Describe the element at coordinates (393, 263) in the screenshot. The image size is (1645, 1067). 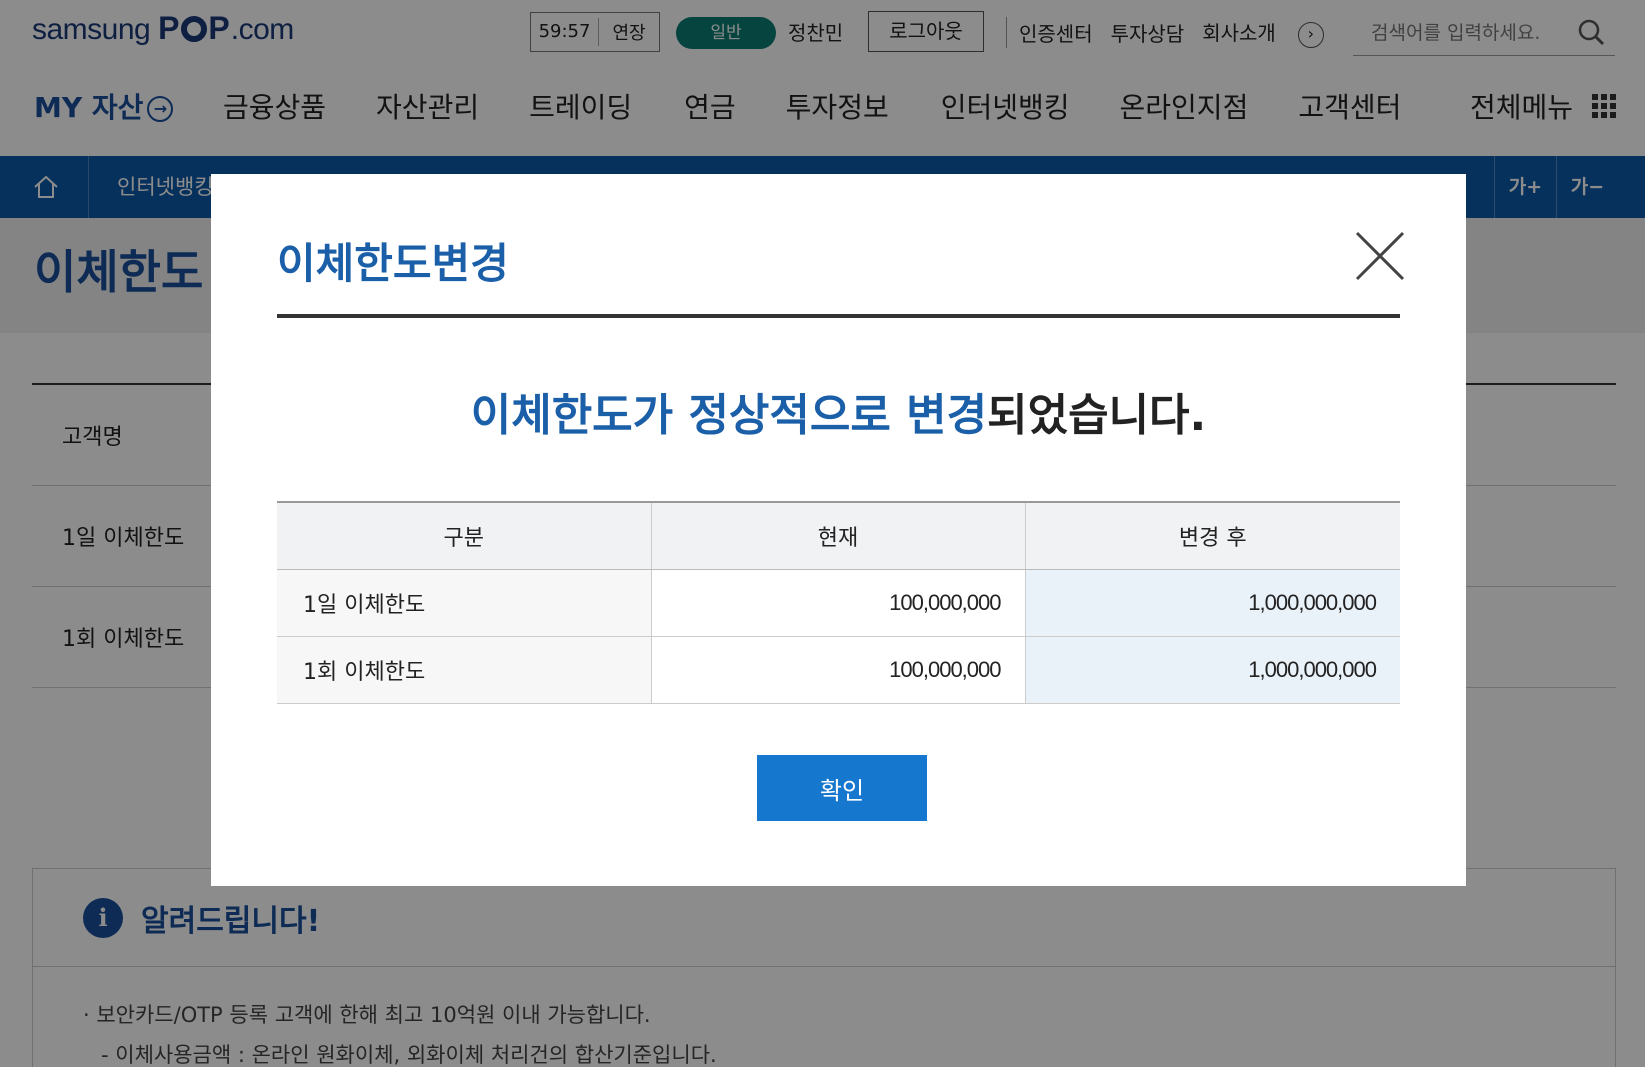
I see `modal-title: 이체한도변경` at that location.